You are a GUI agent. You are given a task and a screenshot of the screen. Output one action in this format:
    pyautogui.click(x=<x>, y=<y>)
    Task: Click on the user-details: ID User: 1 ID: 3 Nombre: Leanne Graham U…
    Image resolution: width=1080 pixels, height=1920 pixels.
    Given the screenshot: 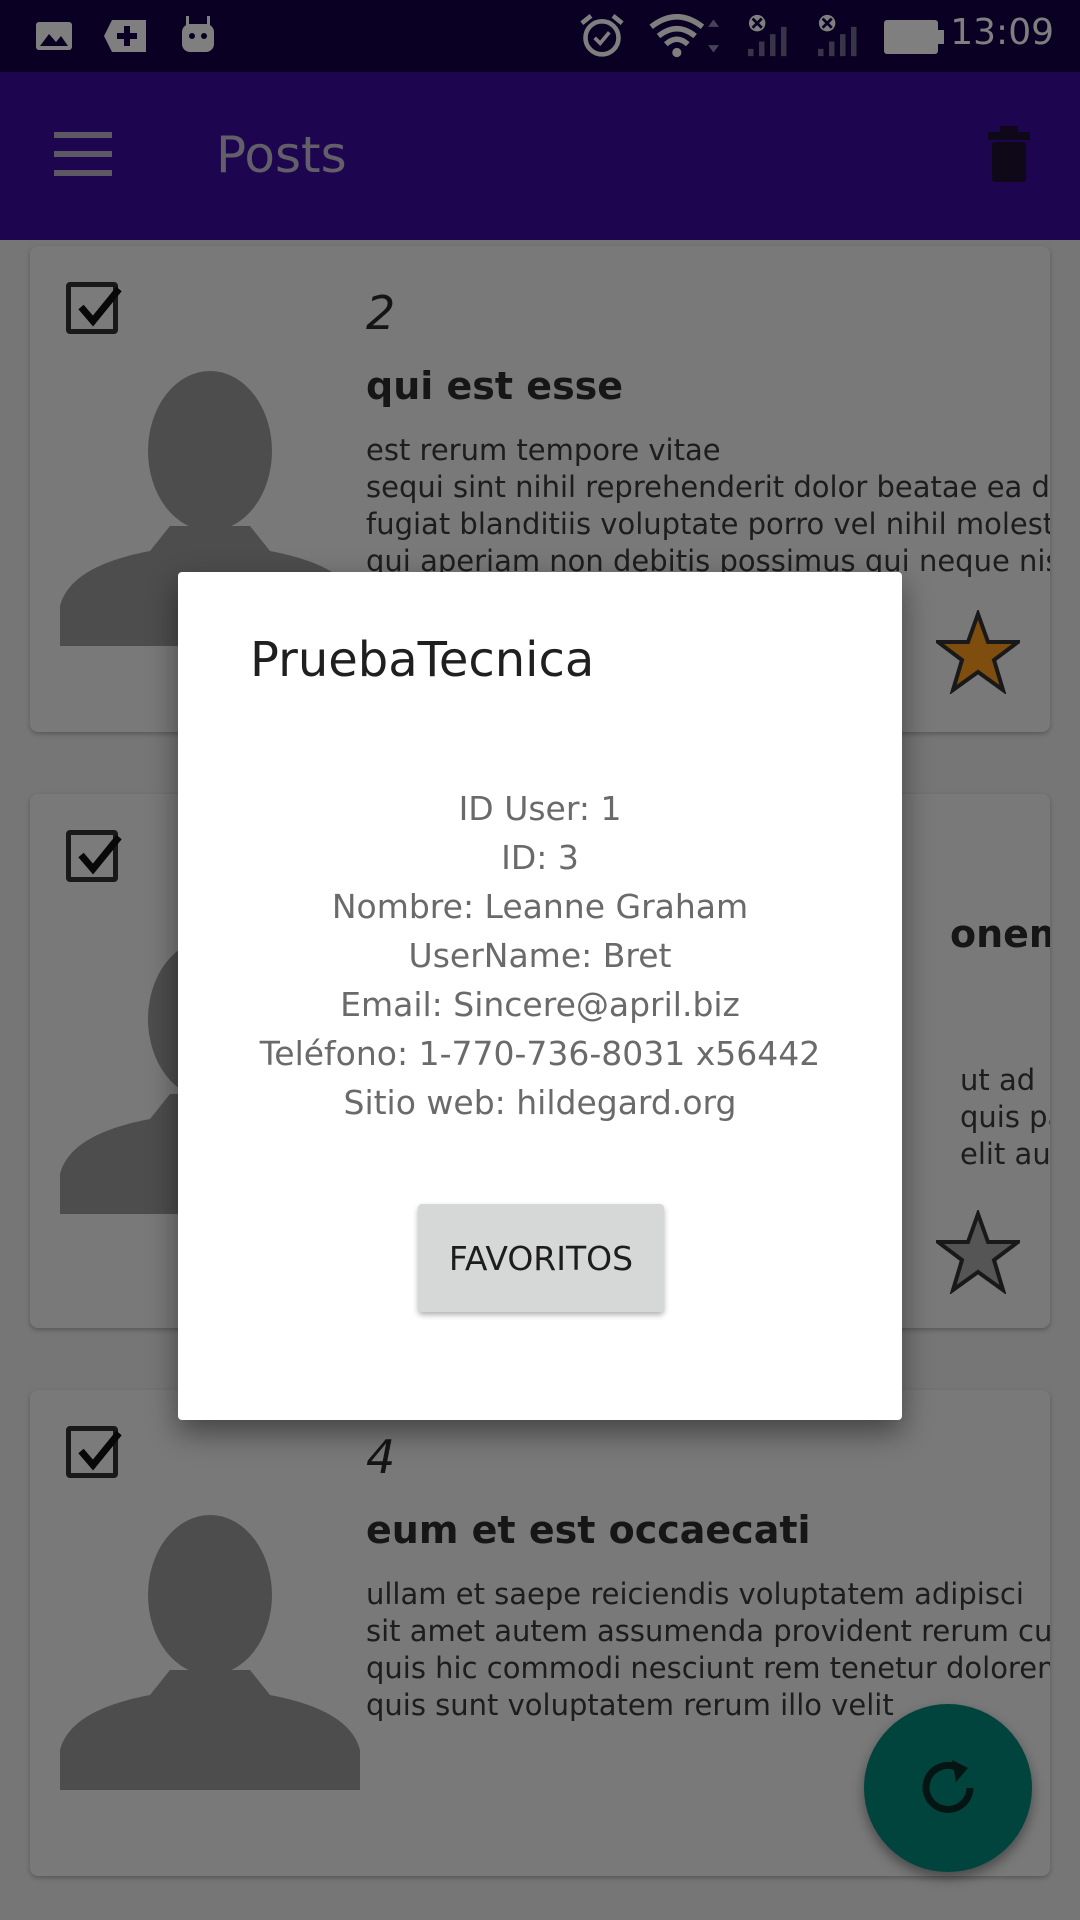 What is the action you would take?
    pyautogui.click(x=540, y=955)
    